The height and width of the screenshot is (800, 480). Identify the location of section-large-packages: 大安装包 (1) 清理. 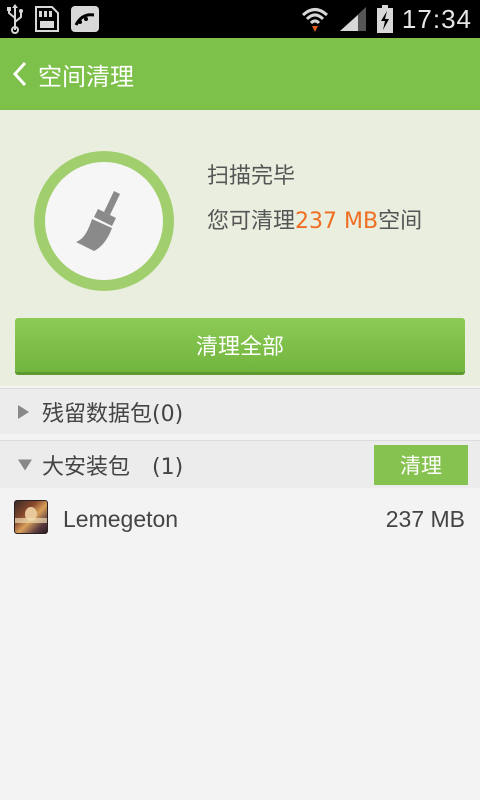
(240, 464).